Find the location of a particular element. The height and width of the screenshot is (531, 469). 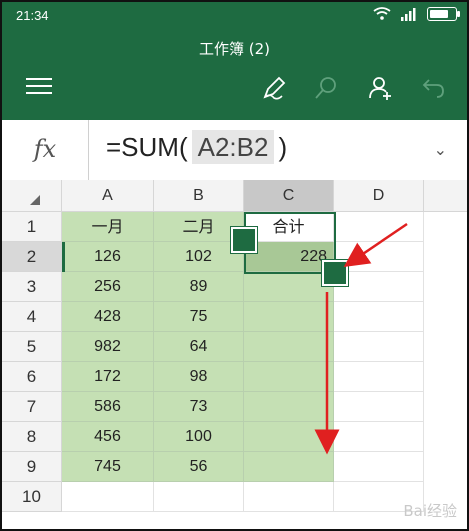

watermark: Bai经验 is located at coordinates (430, 511).